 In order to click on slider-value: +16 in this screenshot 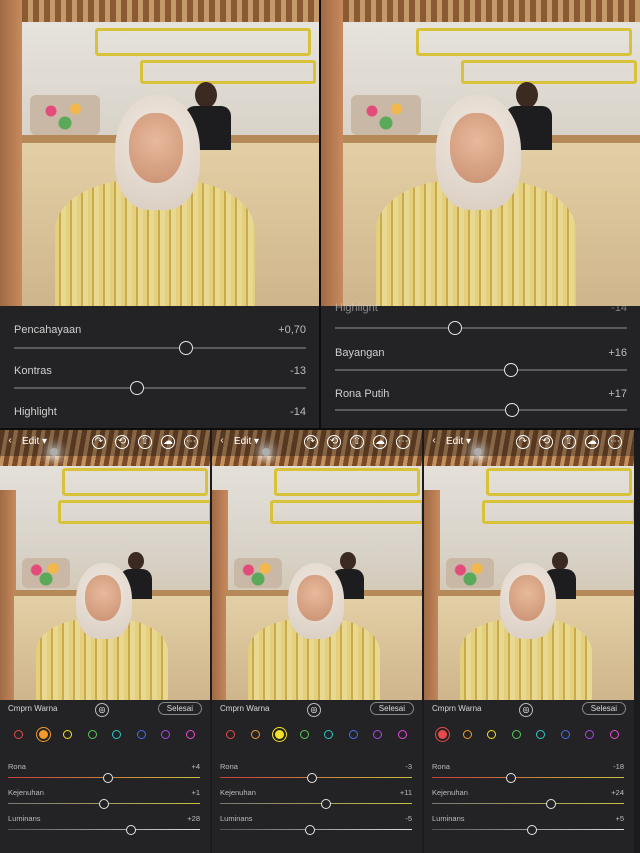, I will do `click(617, 353)`.